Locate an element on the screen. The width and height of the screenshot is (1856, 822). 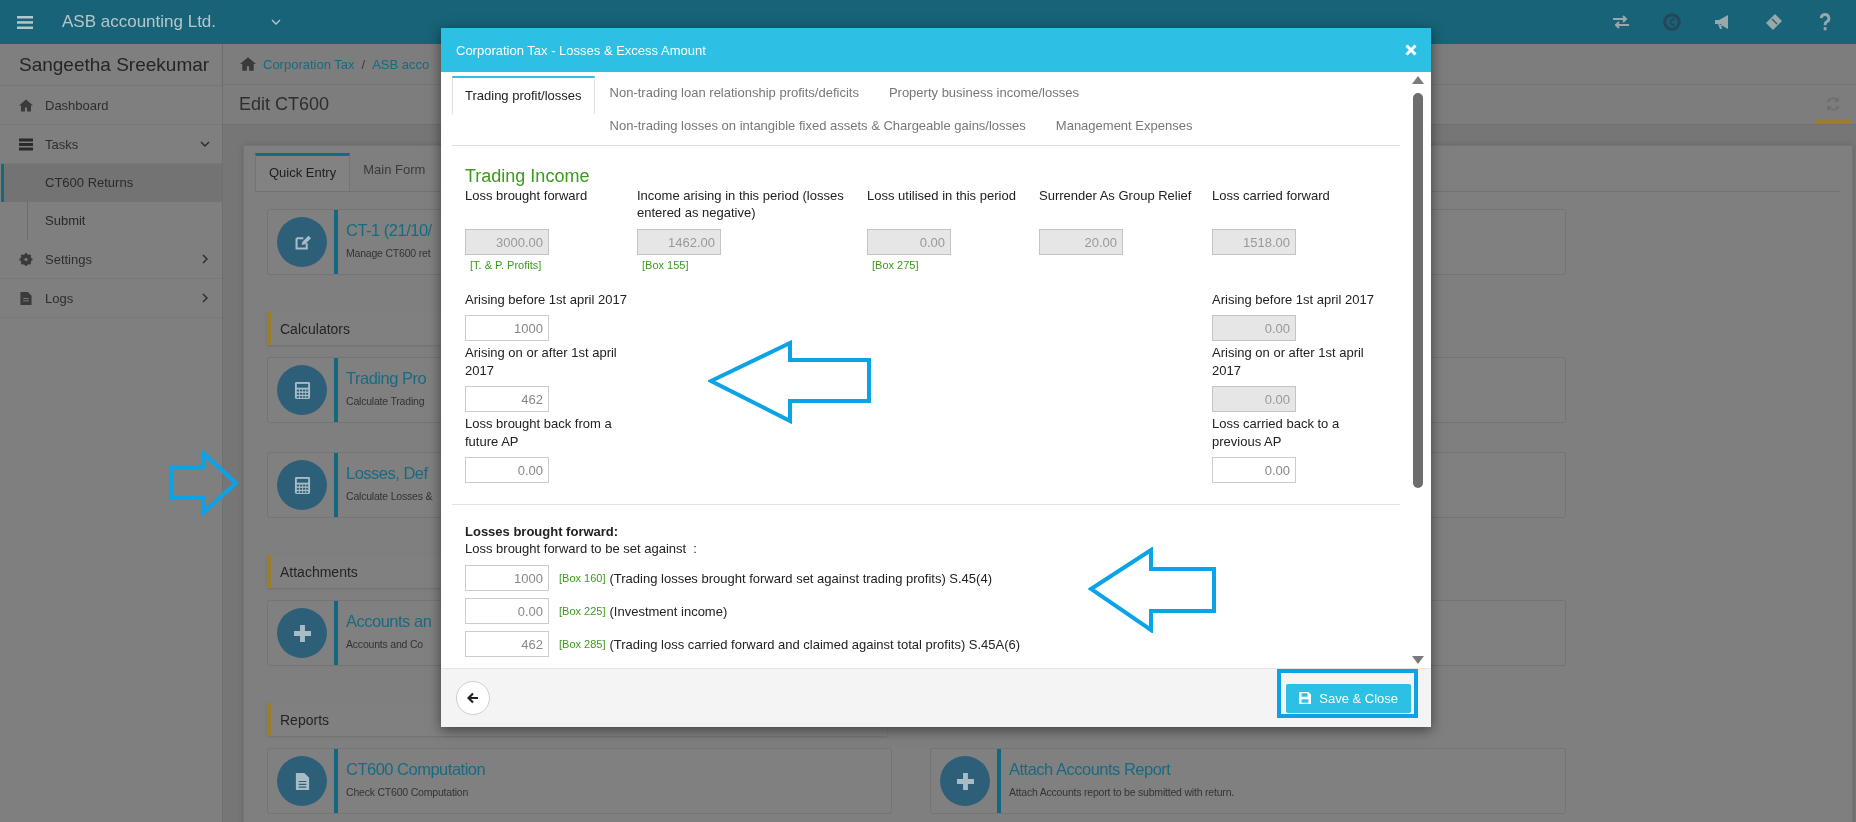
field-label: Loss brought back from a future AP is located at coordinates (539, 433).